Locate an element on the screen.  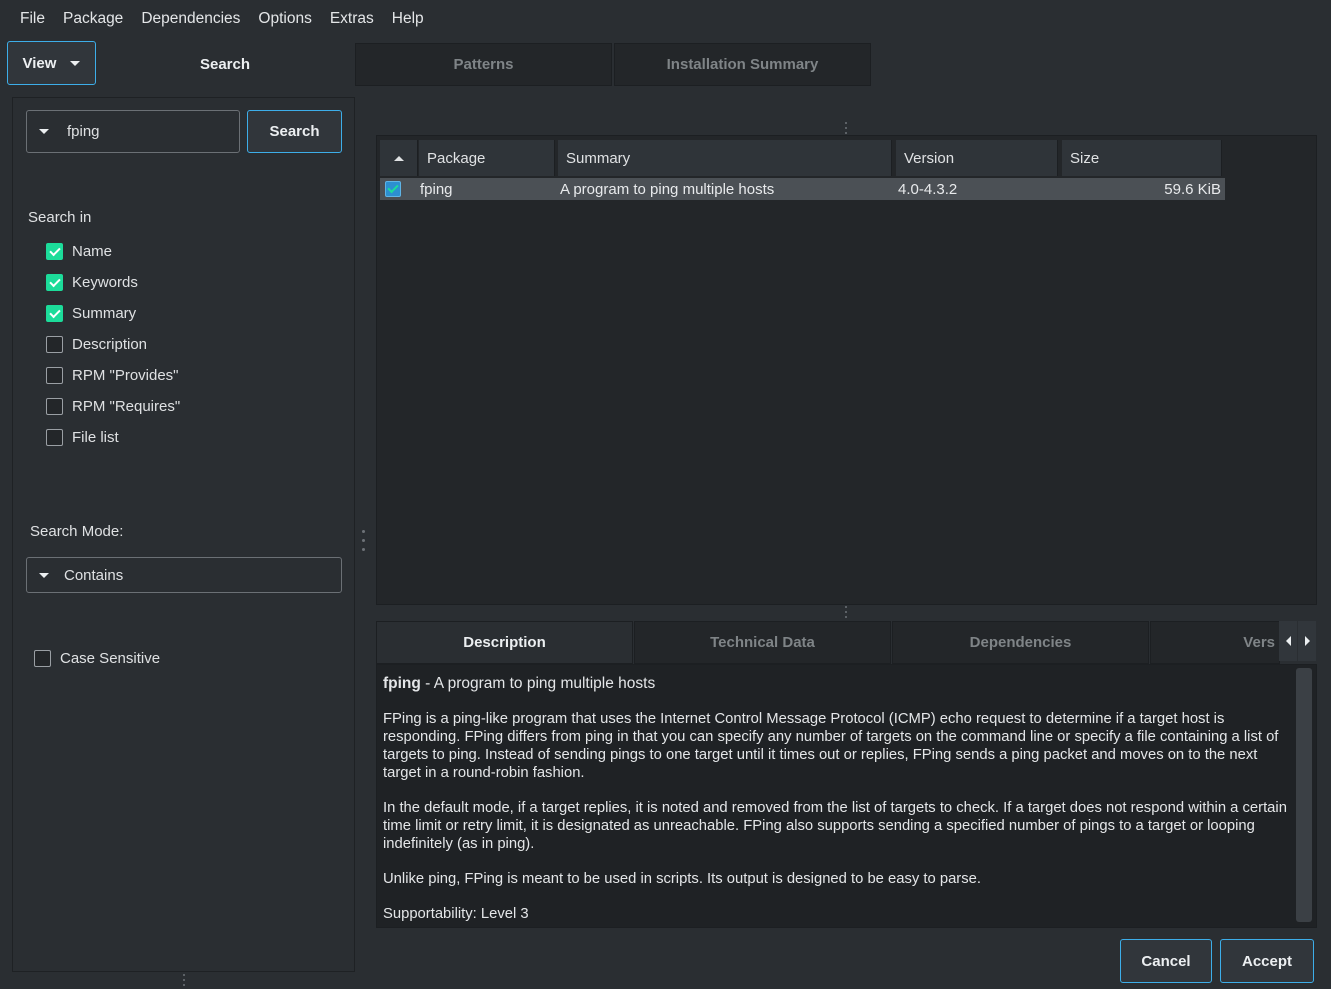
tab-patterns-label: Patterns is located at coordinates (483, 64).